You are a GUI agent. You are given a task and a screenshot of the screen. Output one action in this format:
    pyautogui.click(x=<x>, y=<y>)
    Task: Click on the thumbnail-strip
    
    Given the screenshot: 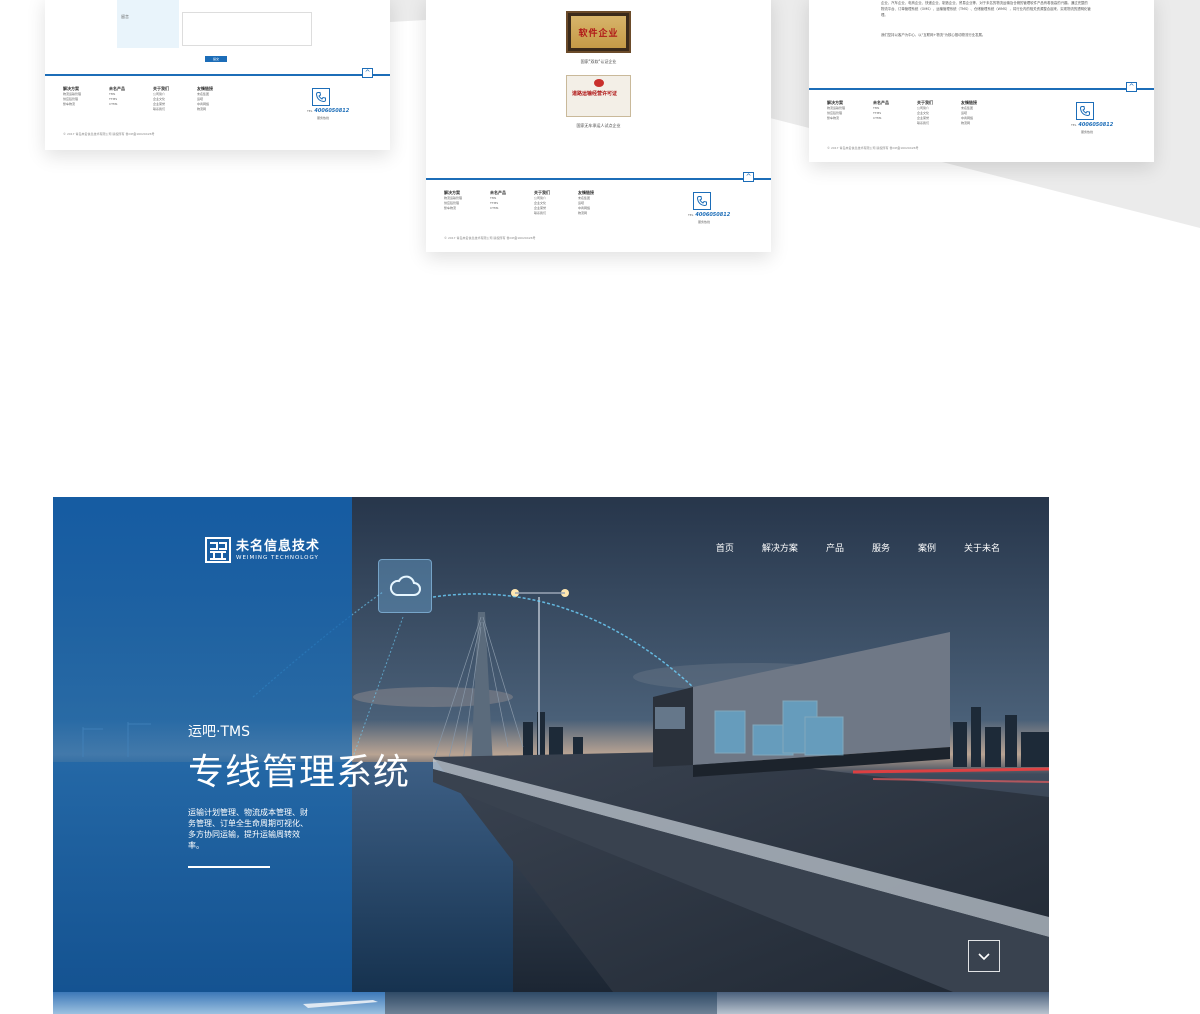 What is the action you would take?
    pyautogui.click(x=551, y=1003)
    